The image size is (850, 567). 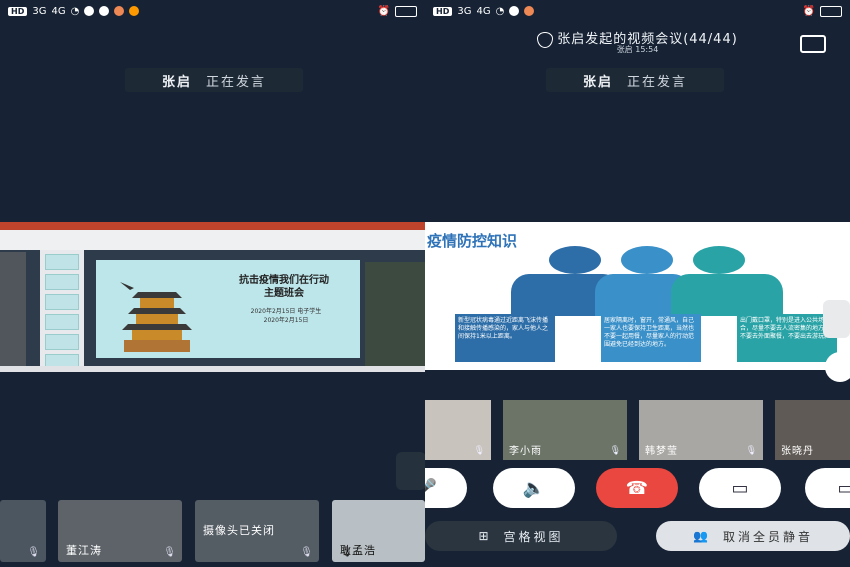 What do you see at coordinates (702, 536) in the screenshot?
I see `users-icon: 👥` at bounding box center [702, 536].